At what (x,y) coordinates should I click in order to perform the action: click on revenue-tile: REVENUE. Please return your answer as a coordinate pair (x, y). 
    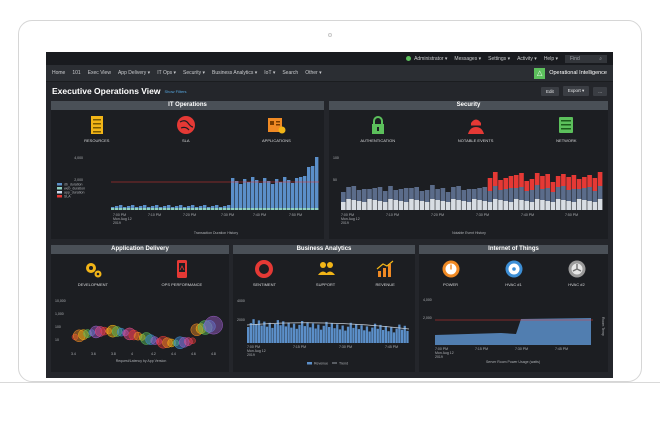
    Looking at the image, I should click on (385, 273).